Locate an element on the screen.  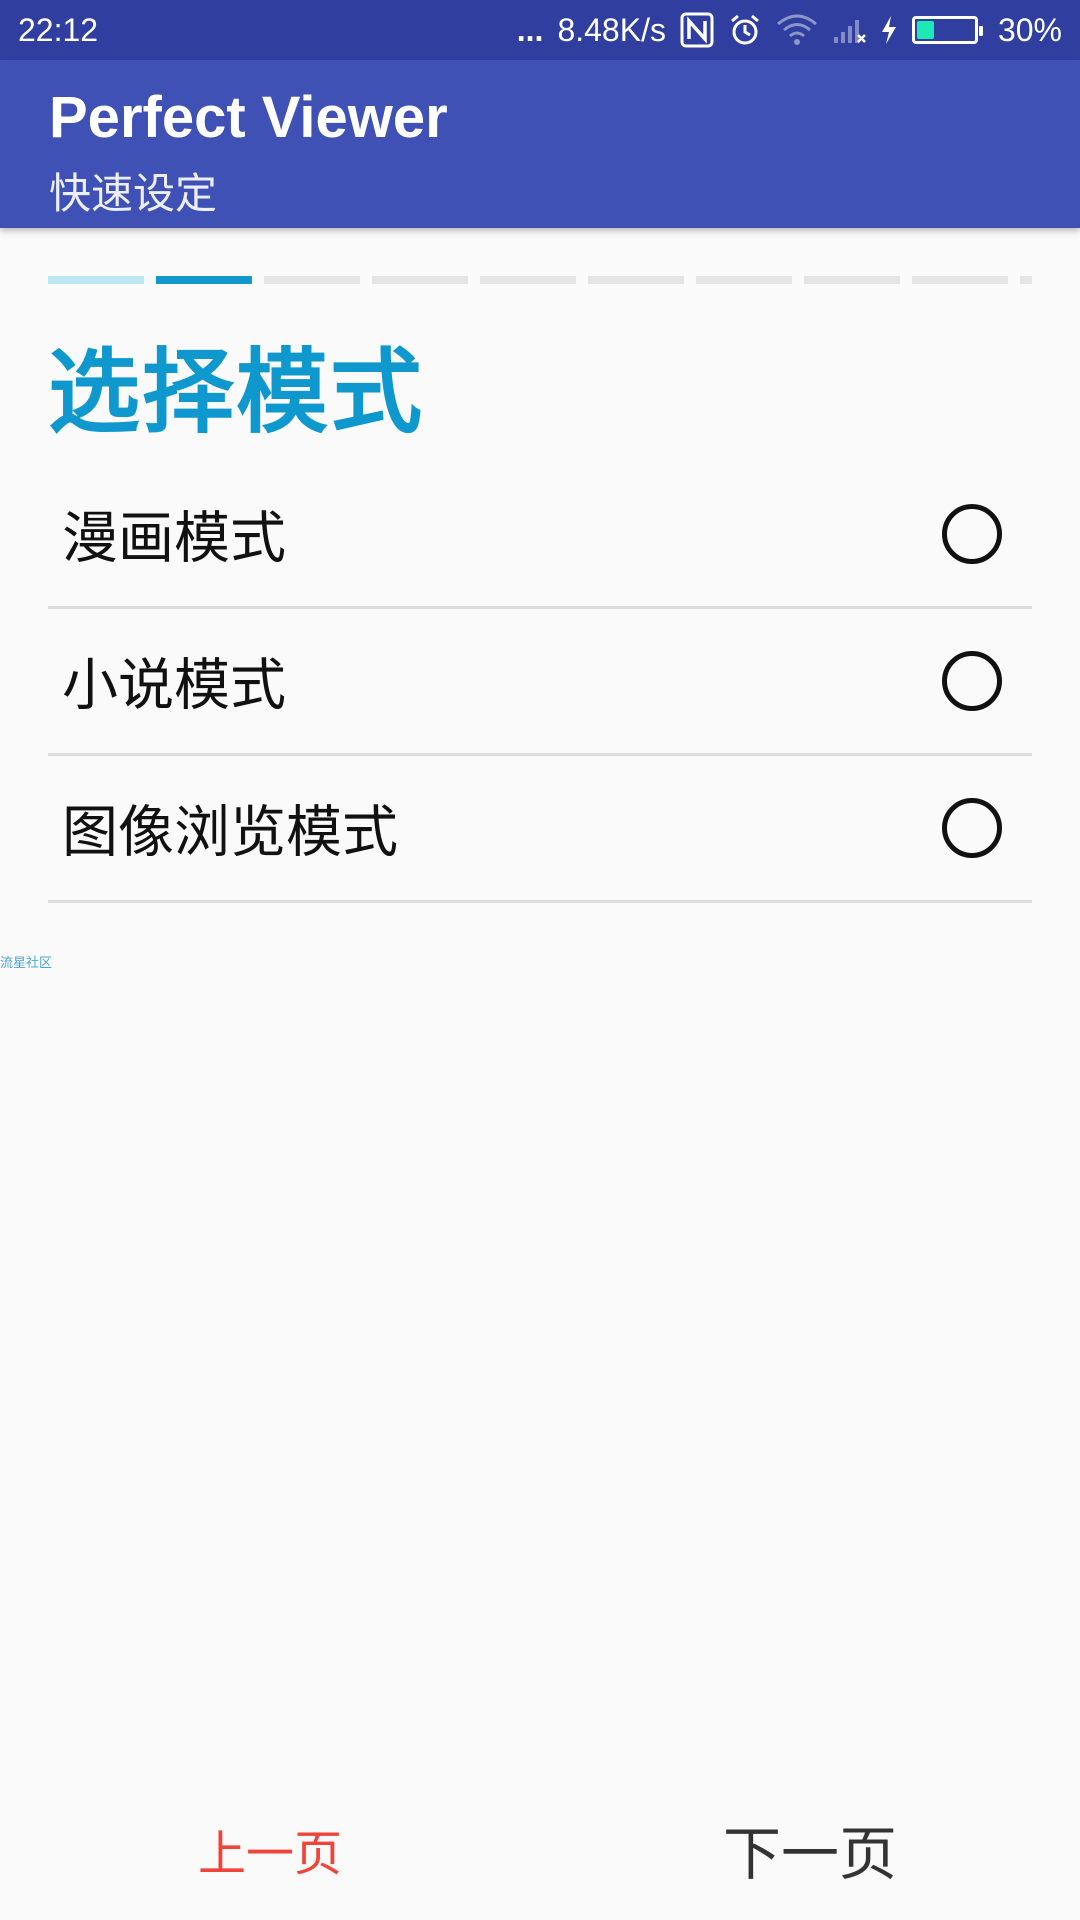
status-time: 22:12 is located at coordinates (58, 29).